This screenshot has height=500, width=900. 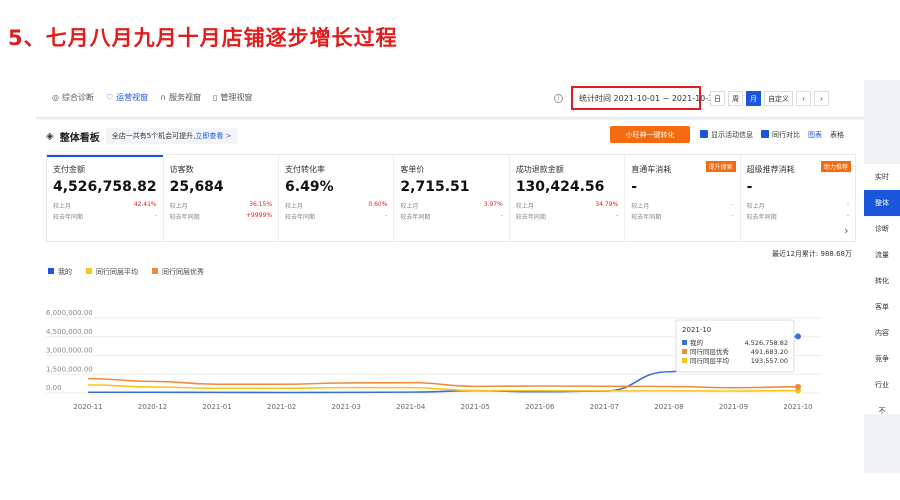 What do you see at coordinates (644, 98) in the screenshot?
I see `date-range-picker: 统计时间 2021-10-01 ~ 2021-10-31` at bounding box center [644, 98].